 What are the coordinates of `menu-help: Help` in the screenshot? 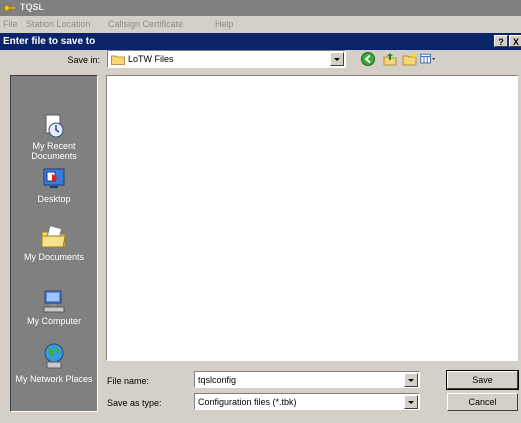 It's located at (224, 24).